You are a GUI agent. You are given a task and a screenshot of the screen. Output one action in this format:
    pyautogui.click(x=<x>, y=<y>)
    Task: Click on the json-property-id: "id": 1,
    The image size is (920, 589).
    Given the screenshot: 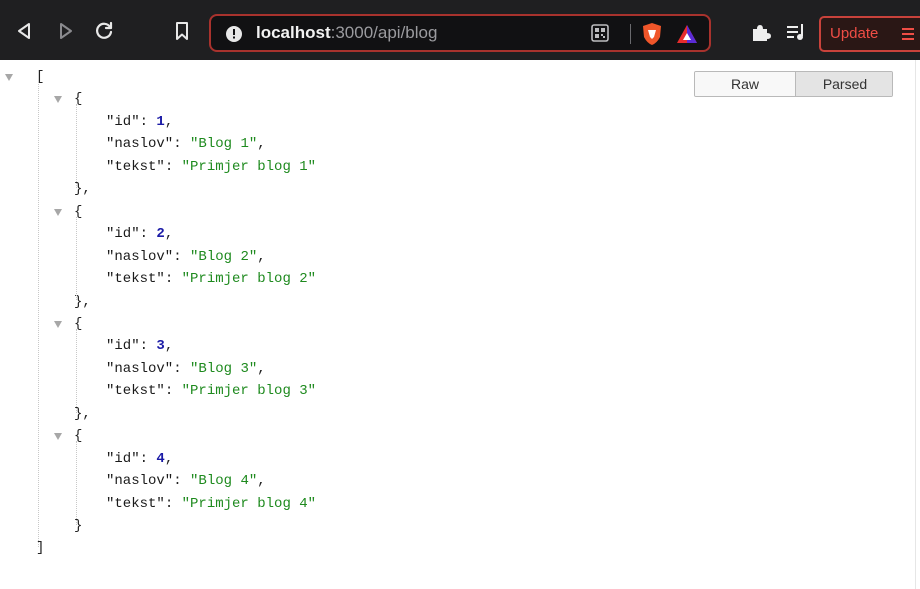 What is the action you would take?
    pyautogui.click(x=139, y=122)
    